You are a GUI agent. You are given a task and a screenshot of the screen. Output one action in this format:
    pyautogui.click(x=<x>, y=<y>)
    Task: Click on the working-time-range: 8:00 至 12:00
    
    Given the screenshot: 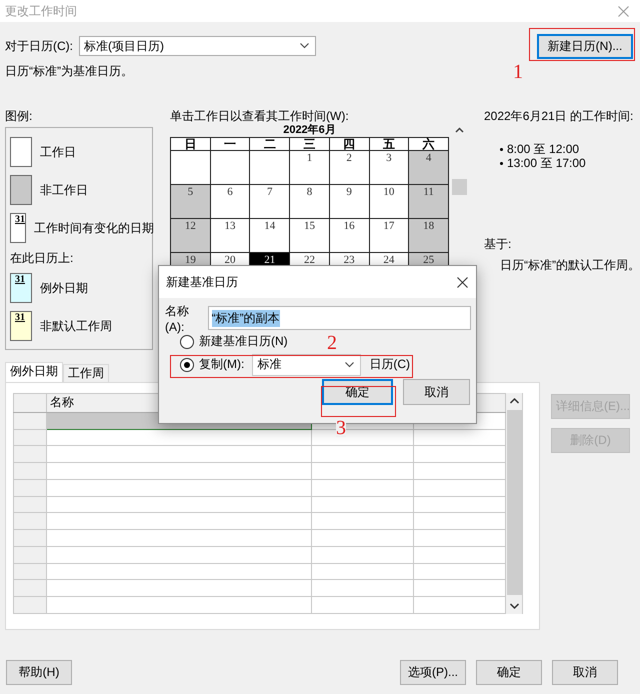 What is the action you would take?
    pyautogui.click(x=543, y=149)
    